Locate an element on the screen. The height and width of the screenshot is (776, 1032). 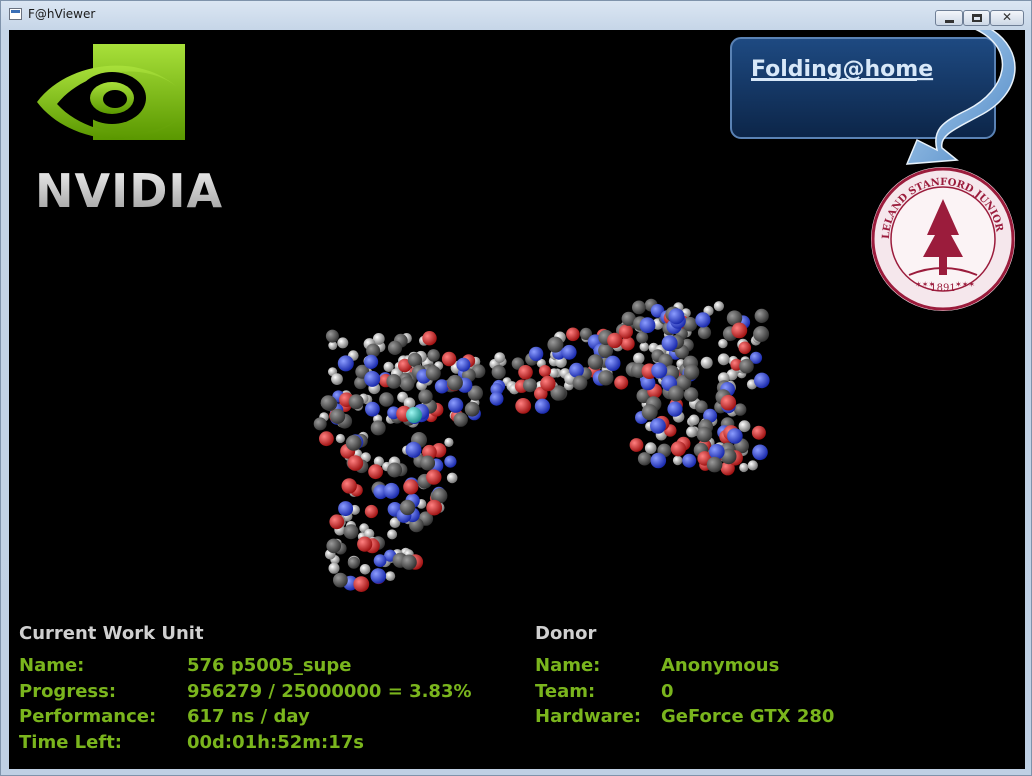
window-title: F@hViewer is located at coordinates (62, 14).